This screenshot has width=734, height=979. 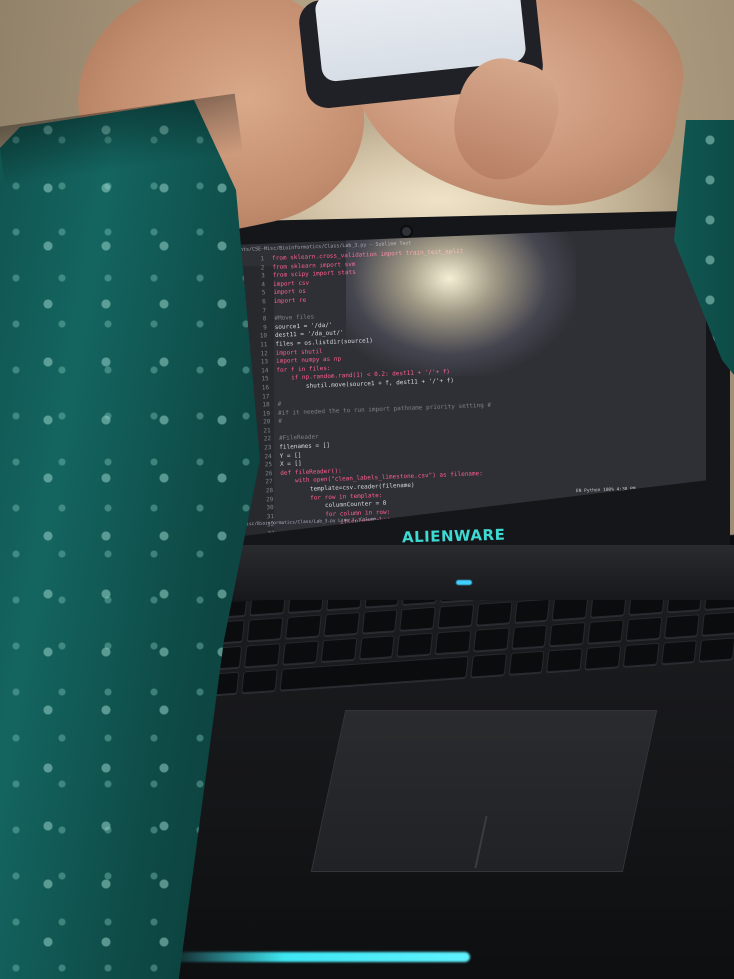 I want to click on code-text: source1 = '/da/', so click(x=303, y=326).